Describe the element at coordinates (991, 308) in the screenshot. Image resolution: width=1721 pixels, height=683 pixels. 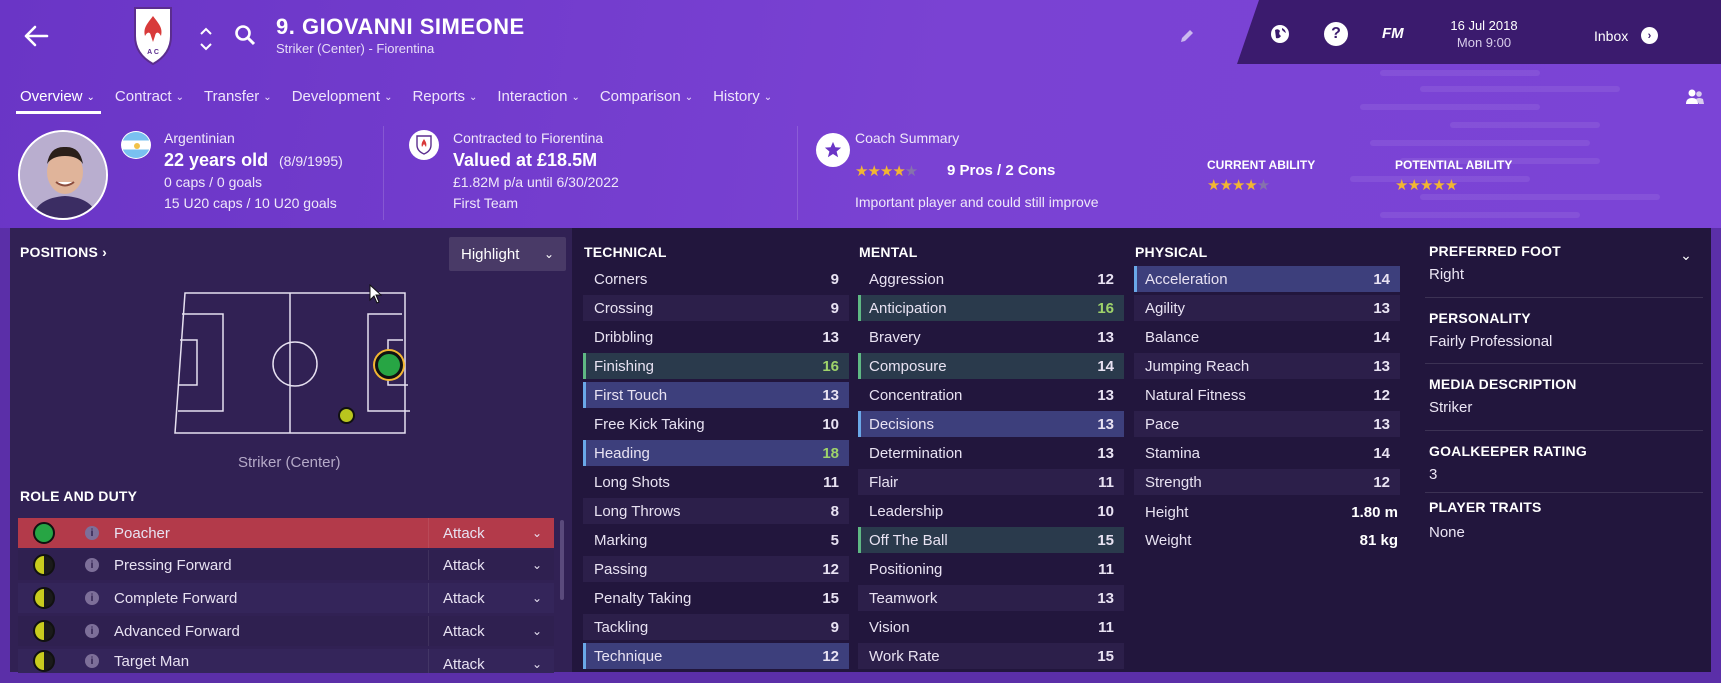
I see `attribute-row: Anticipation 16` at that location.